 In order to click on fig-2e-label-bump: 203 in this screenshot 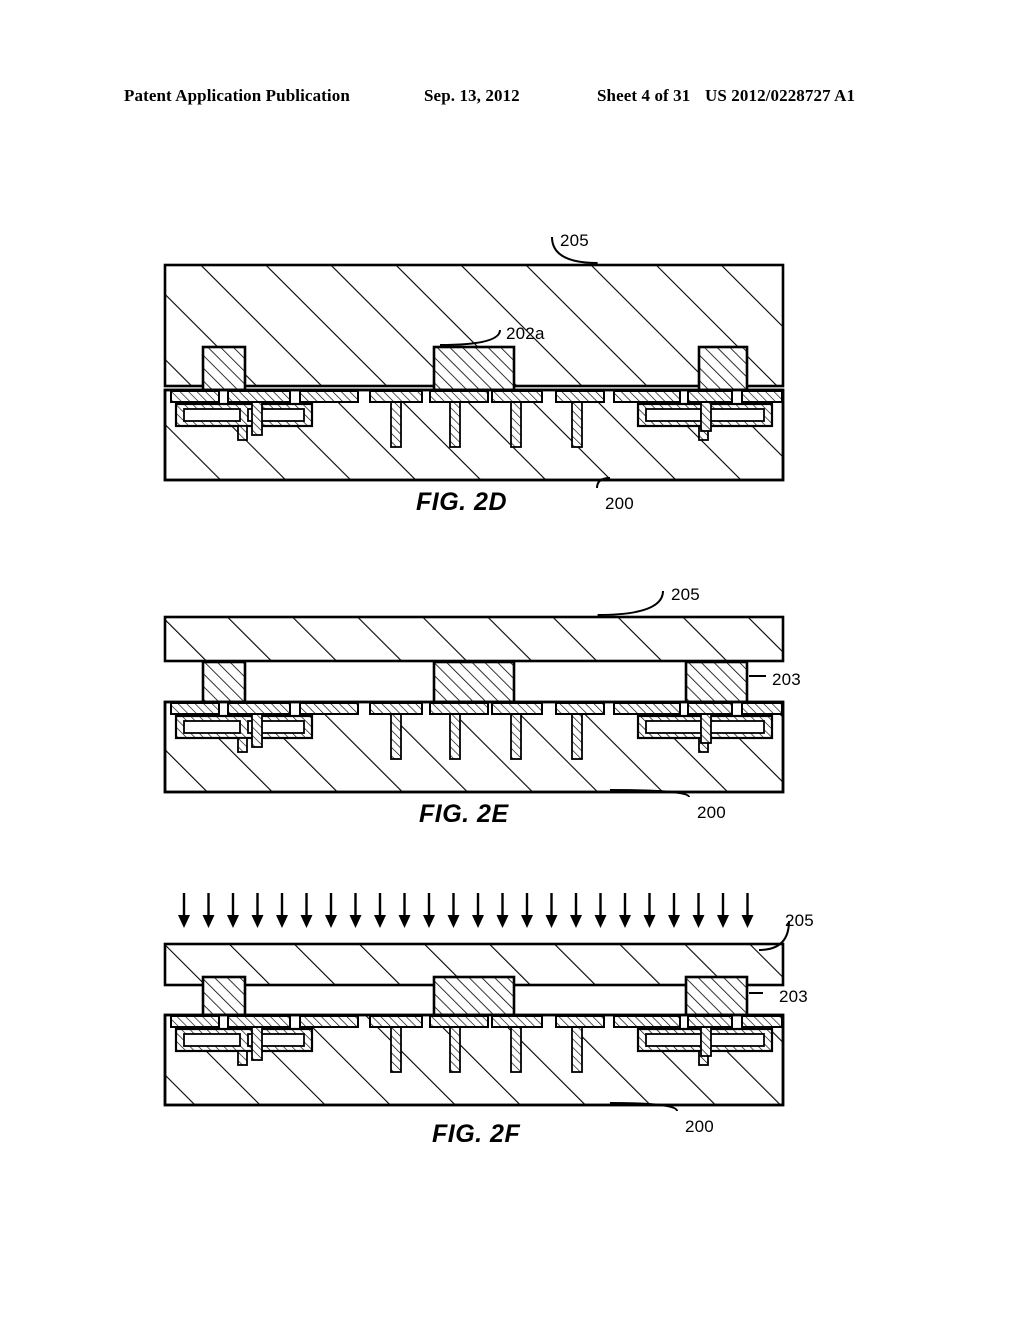, I will do `click(786, 679)`.